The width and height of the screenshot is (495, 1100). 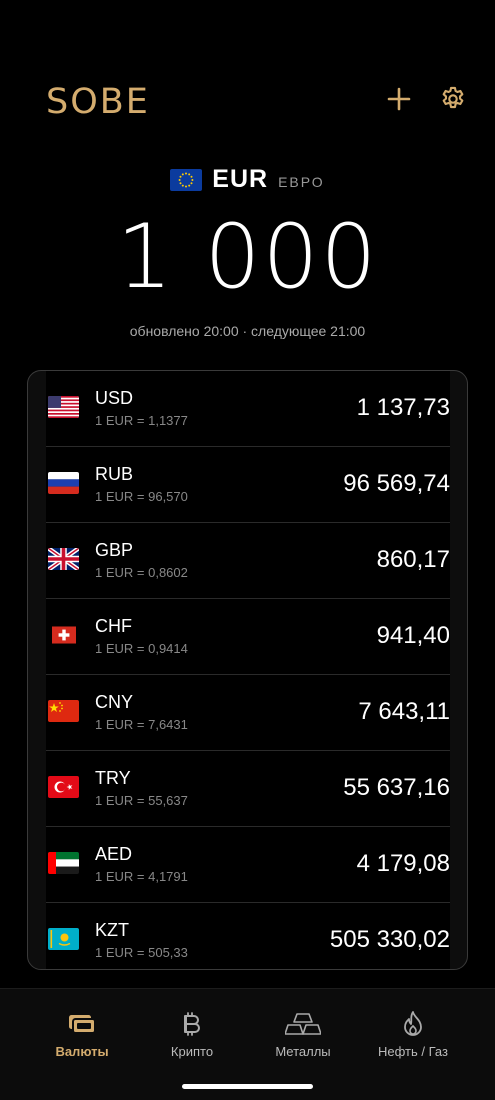 I want to click on currency-row-cny: CNY 1 EUR = 7,6431 7 643,11, so click(x=248, y=713).